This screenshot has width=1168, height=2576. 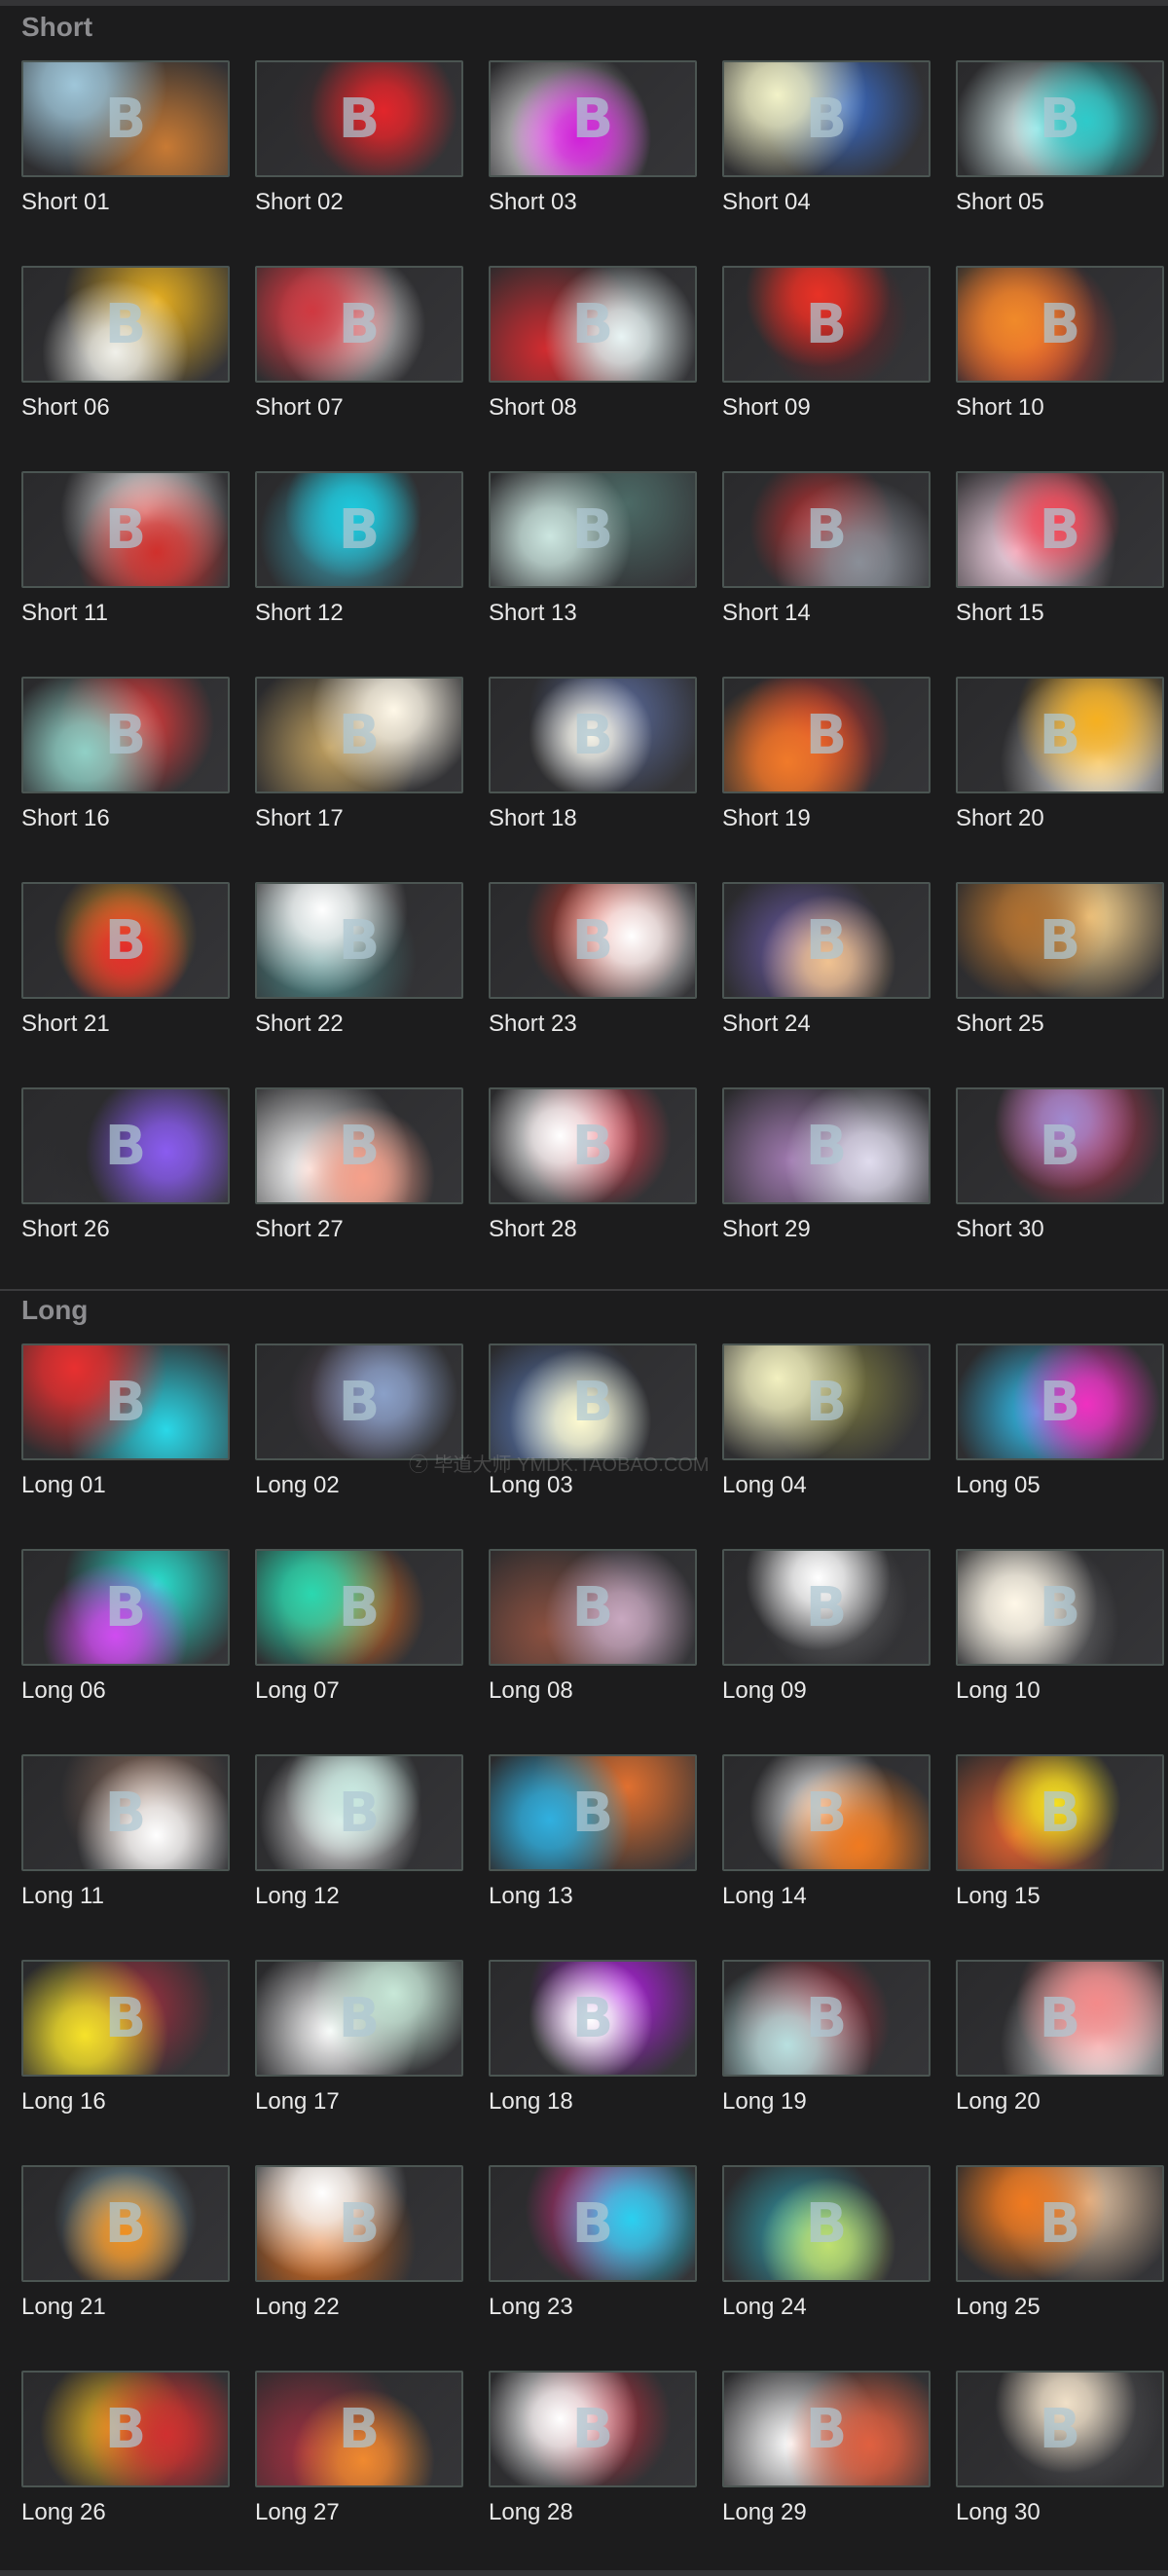 What do you see at coordinates (126, 2048) in the screenshot?
I see `thumbnail-item: B Long 16` at bounding box center [126, 2048].